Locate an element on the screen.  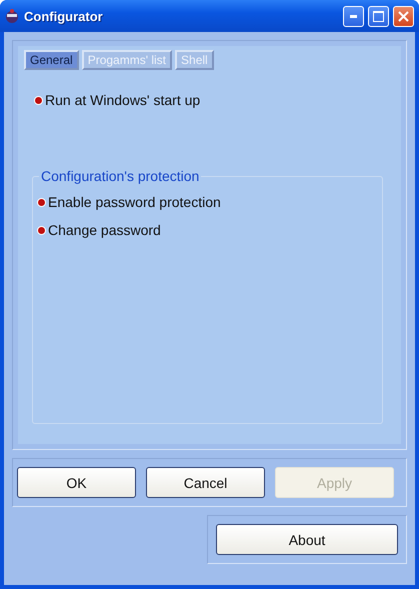
close-button is located at coordinates (403, 16).